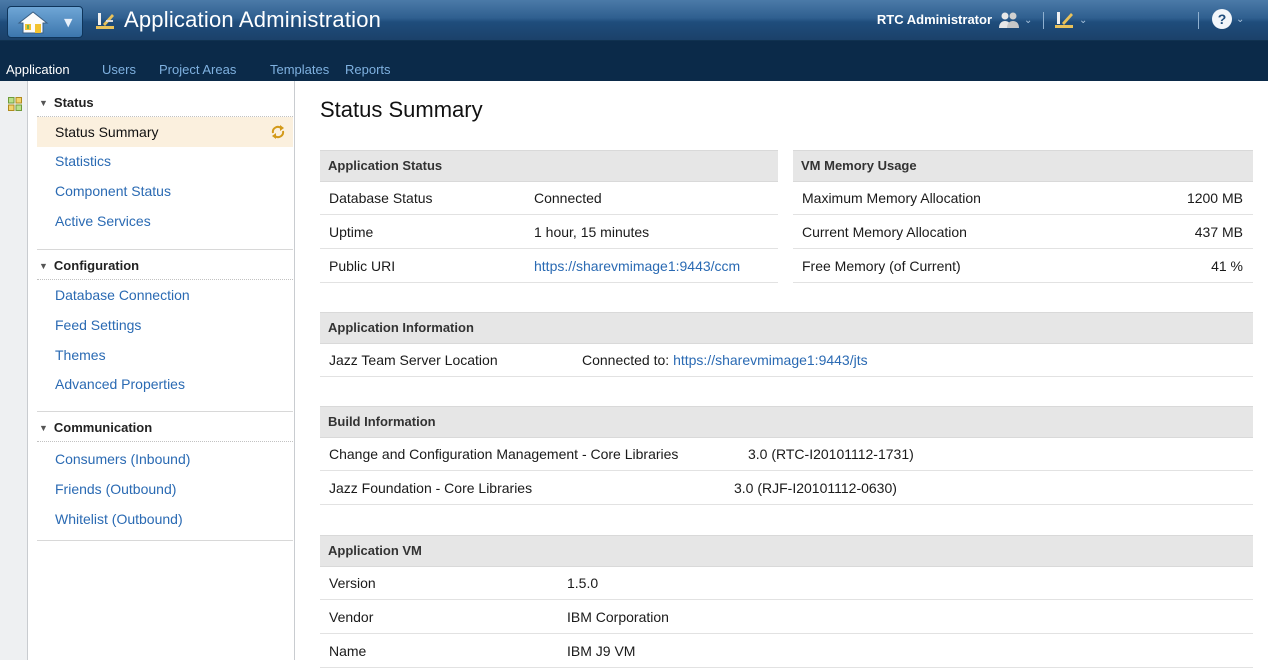 Image resolution: width=1268 pixels, height=668 pixels. What do you see at coordinates (351, 617) in the screenshot?
I see `row-label: Vendor` at bounding box center [351, 617].